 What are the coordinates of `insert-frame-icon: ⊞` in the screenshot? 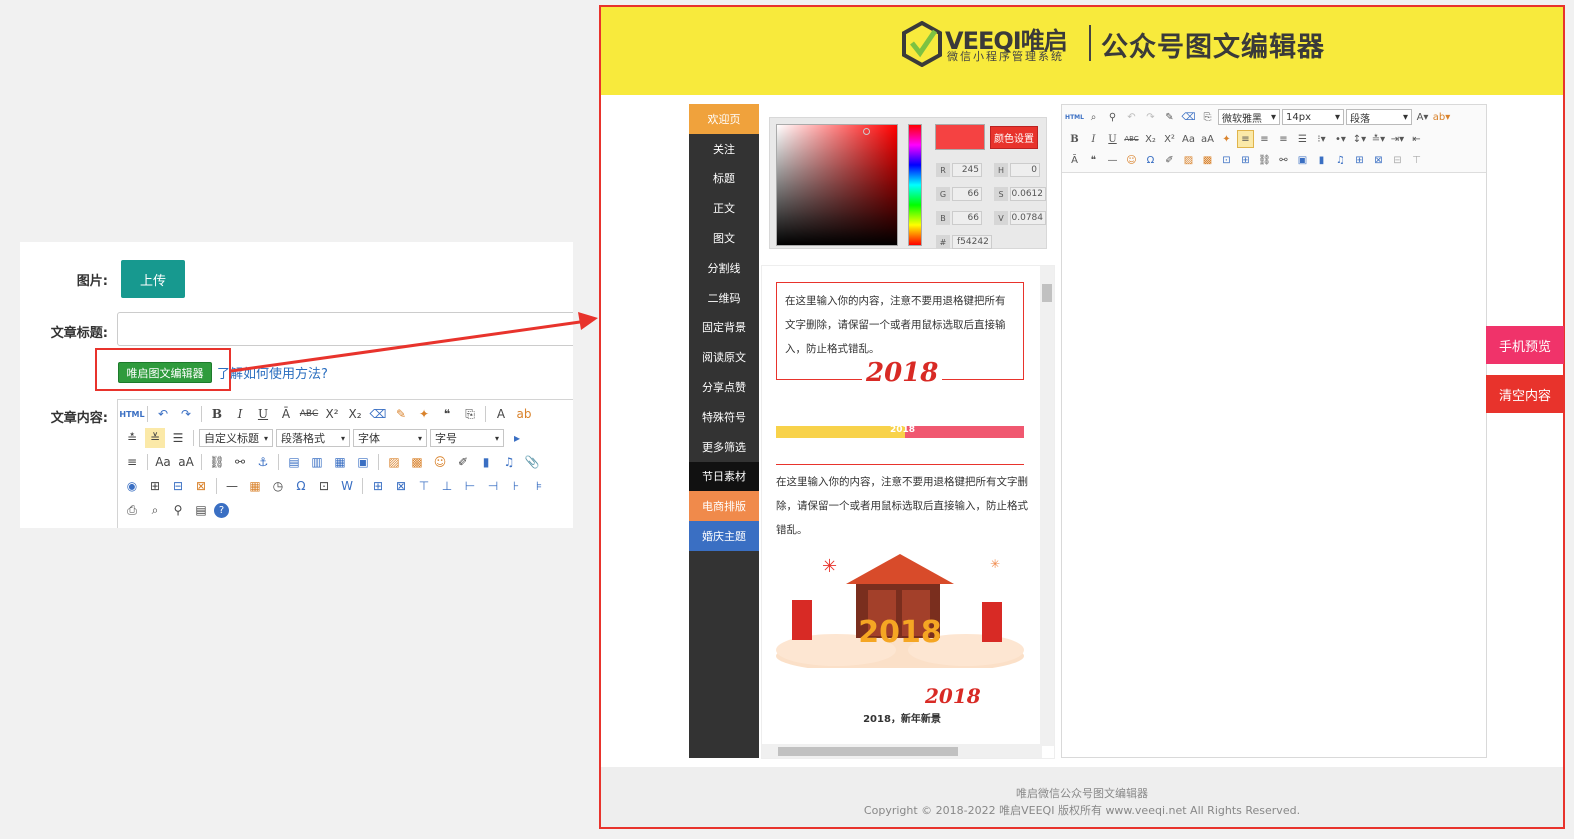 It's located at (155, 486).